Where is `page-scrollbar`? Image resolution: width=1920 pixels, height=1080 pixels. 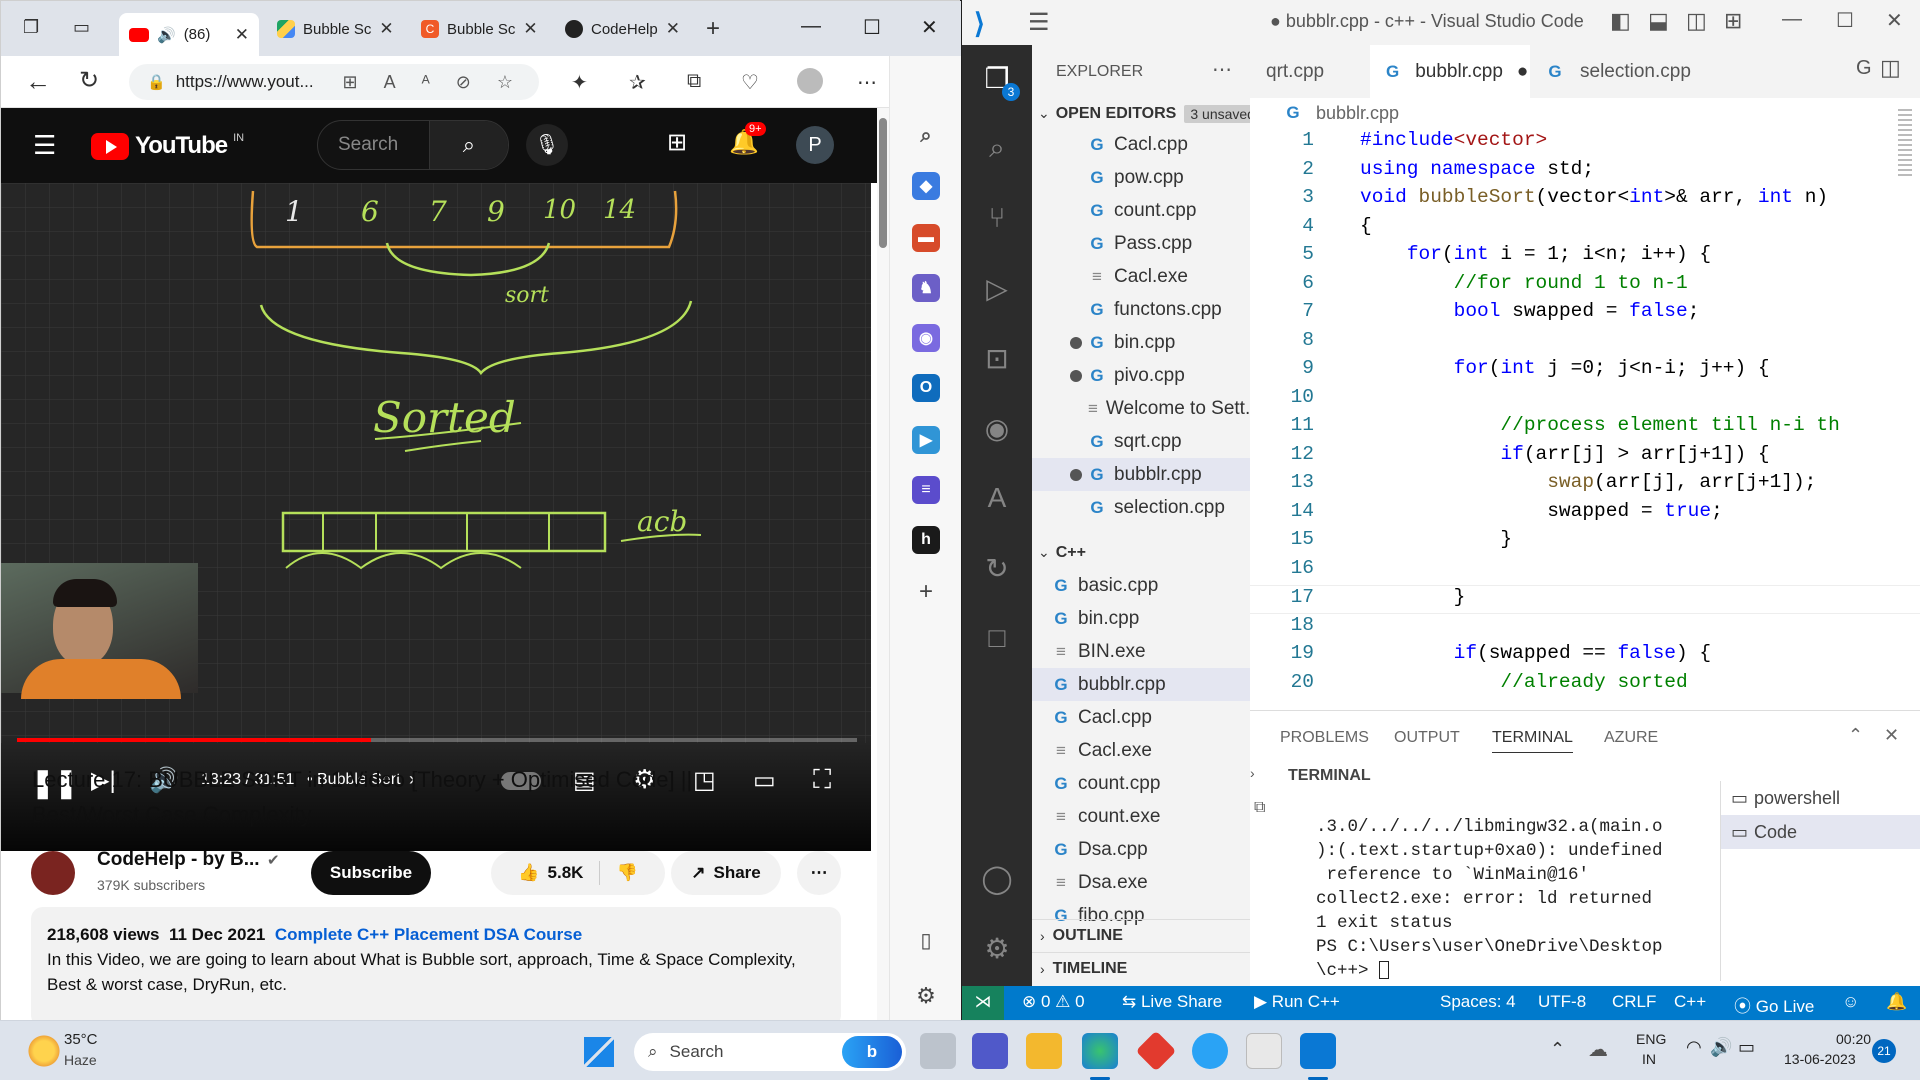 page-scrollbar is located at coordinates (883, 564).